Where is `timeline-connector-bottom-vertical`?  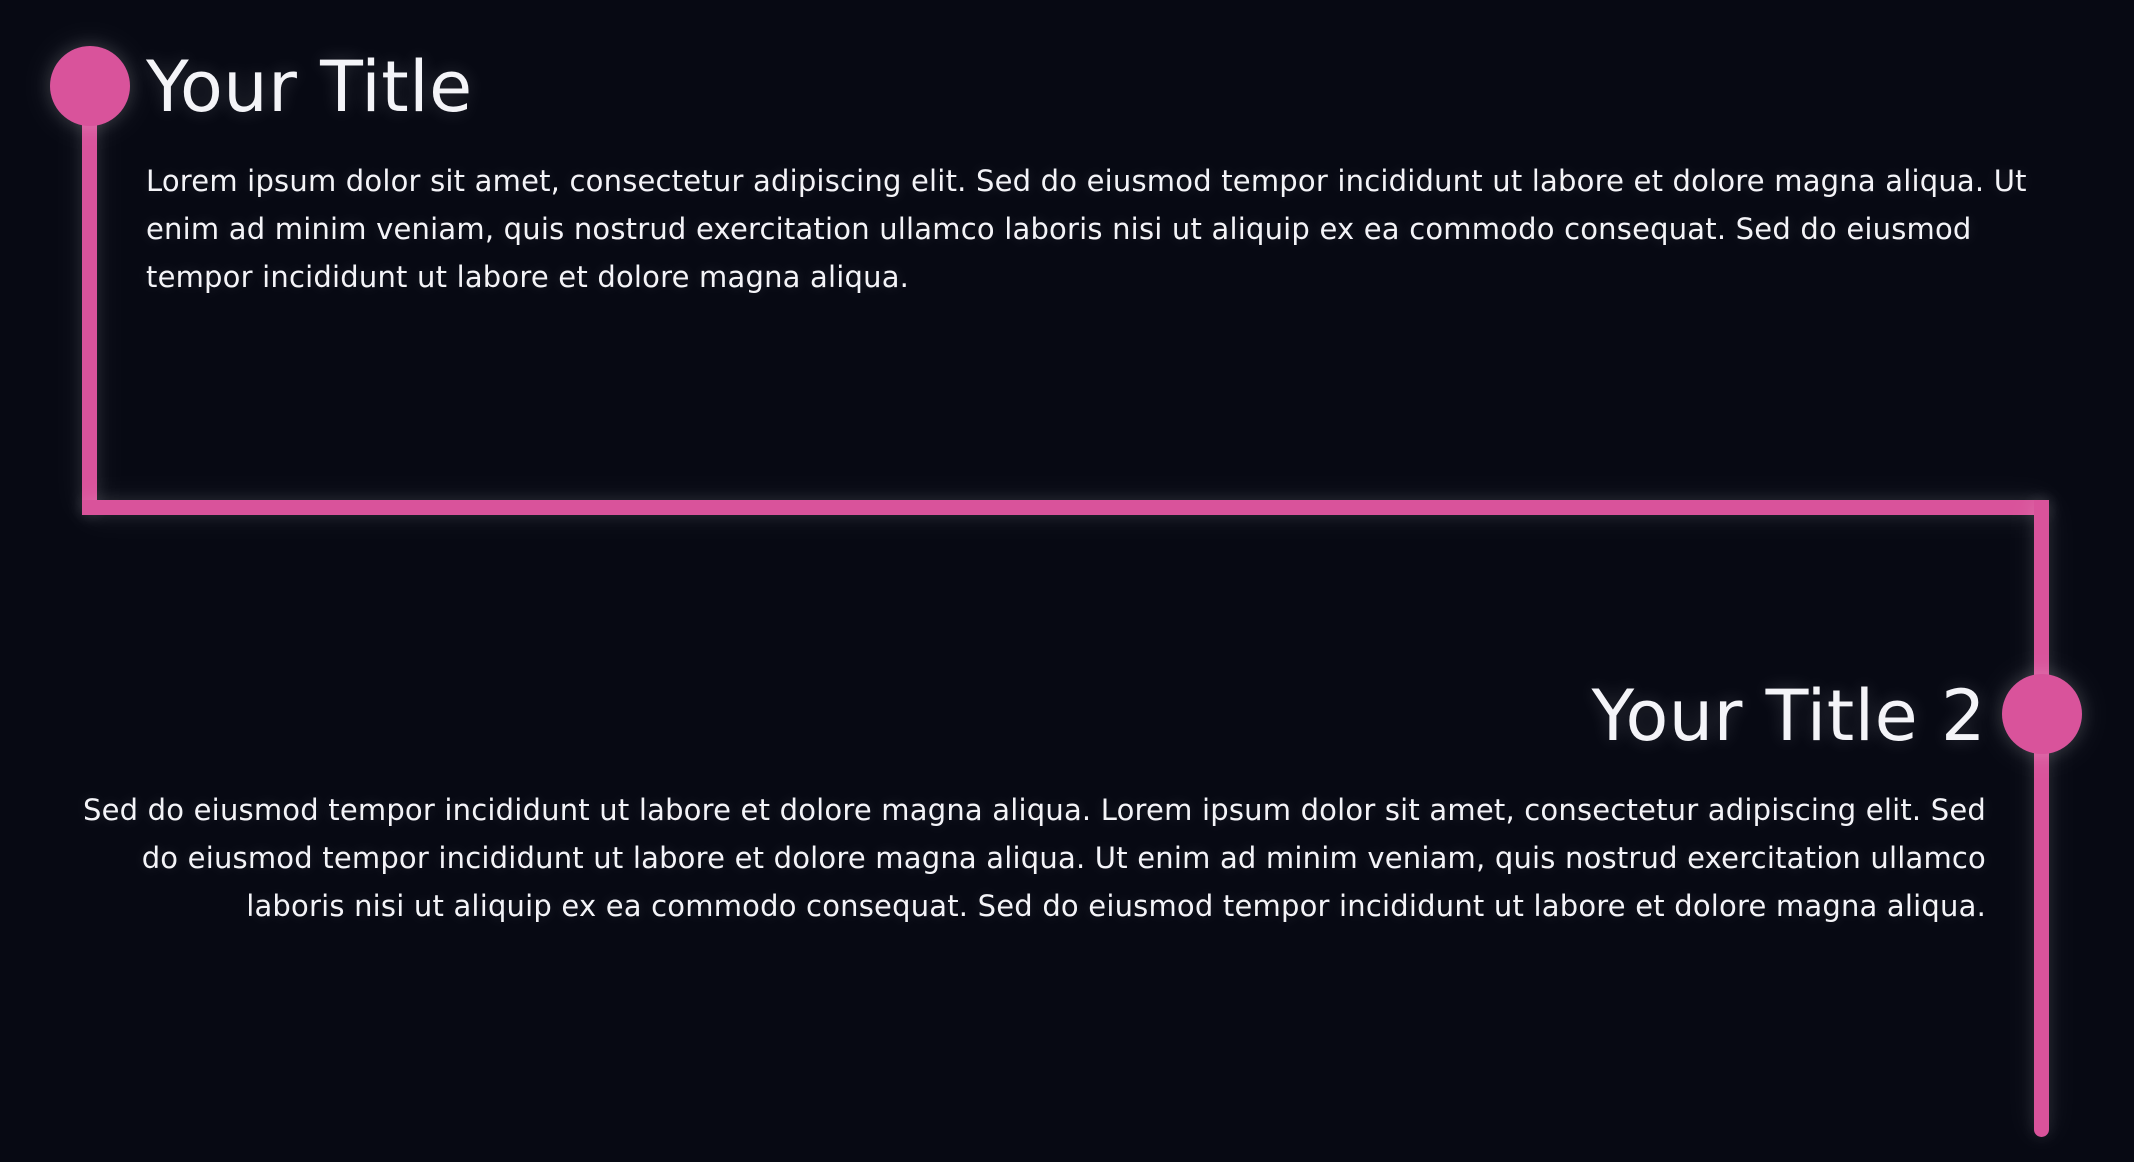 timeline-connector-bottom-vertical is located at coordinates (2041, 818).